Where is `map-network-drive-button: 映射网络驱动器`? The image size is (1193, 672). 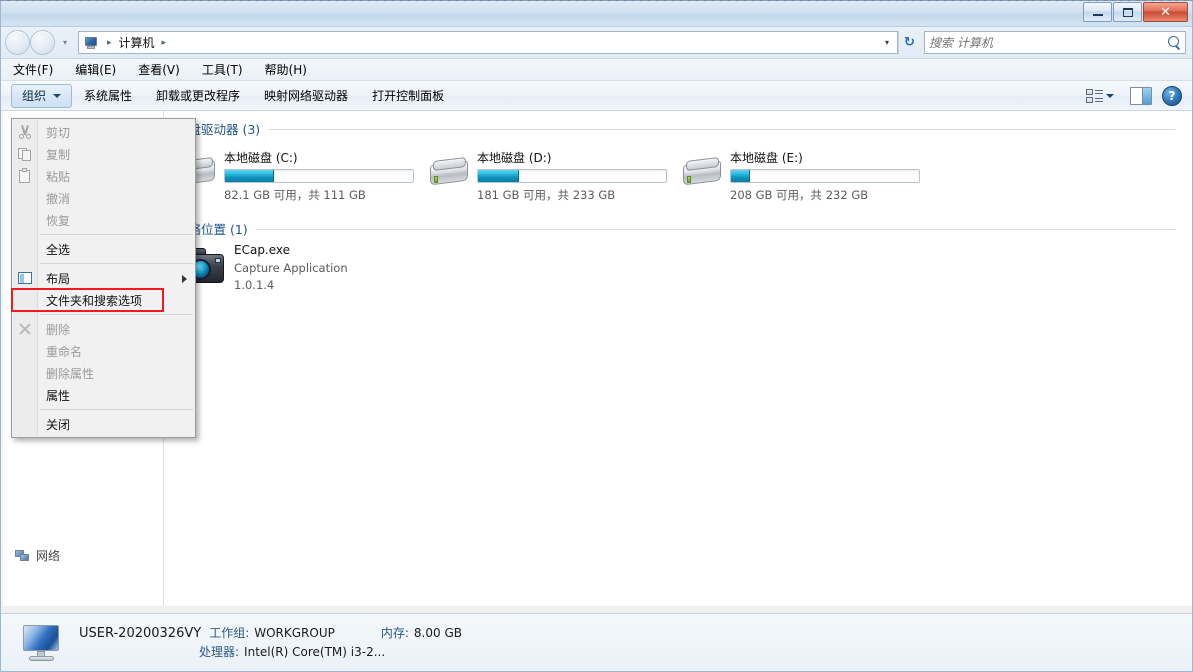 map-network-drive-button: 映射网络驱动器 is located at coordinates (306, 95).